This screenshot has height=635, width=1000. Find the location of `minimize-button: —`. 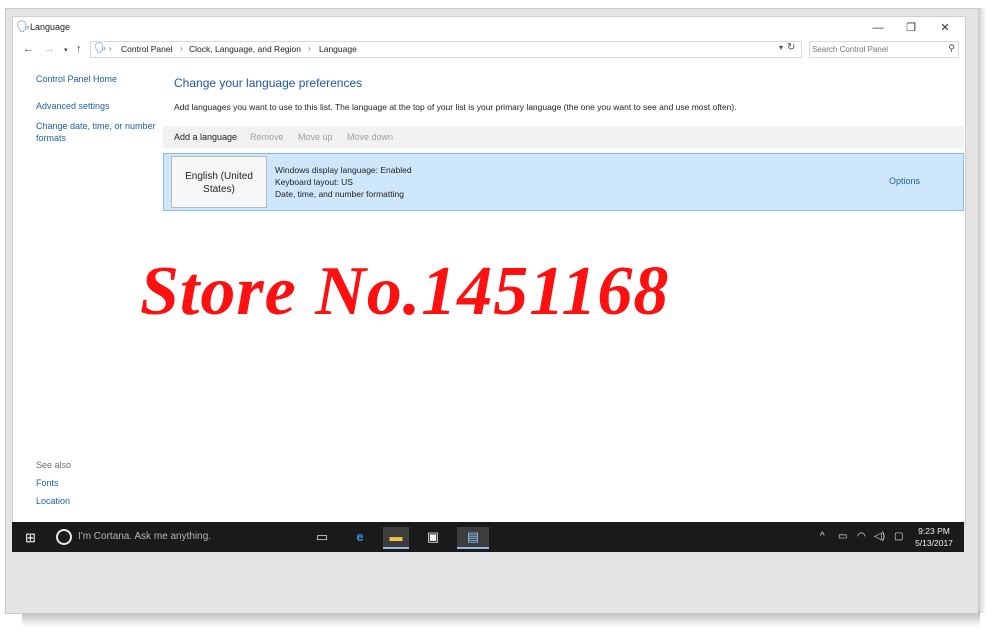

minimize-button: — is located at coordinates (878, 28).